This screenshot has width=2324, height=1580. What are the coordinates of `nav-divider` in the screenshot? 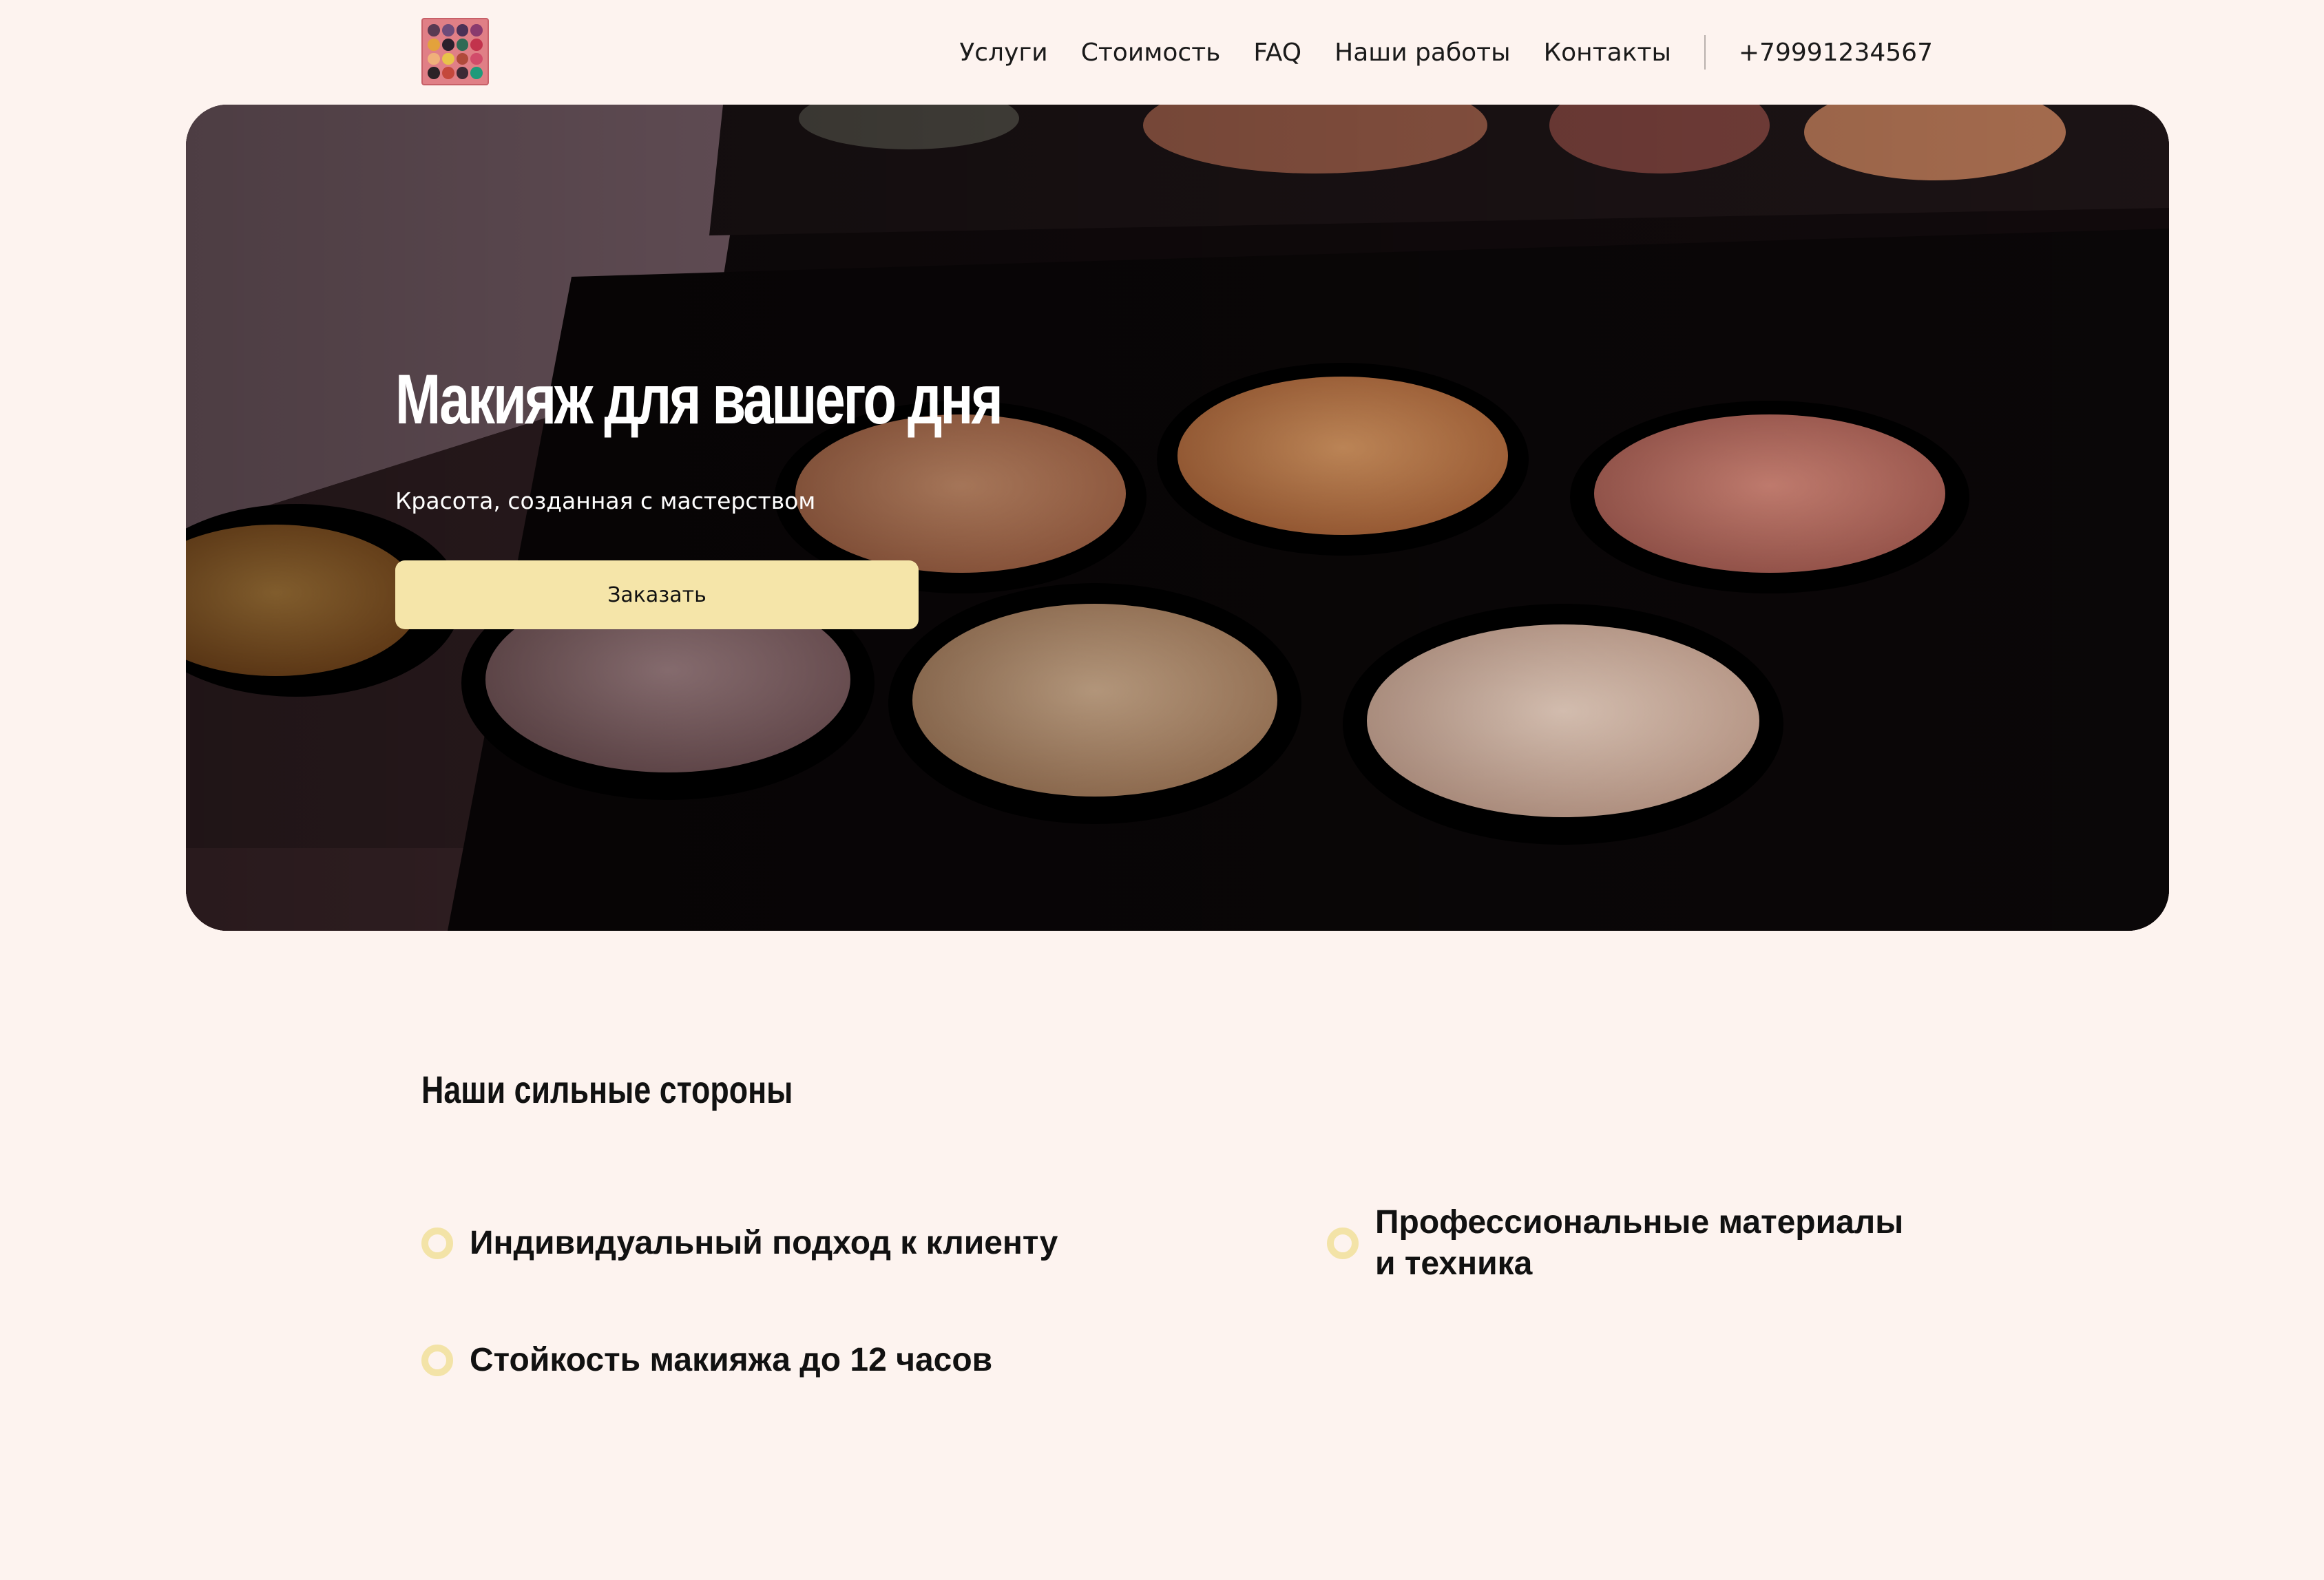 It's located at (1705, 52).